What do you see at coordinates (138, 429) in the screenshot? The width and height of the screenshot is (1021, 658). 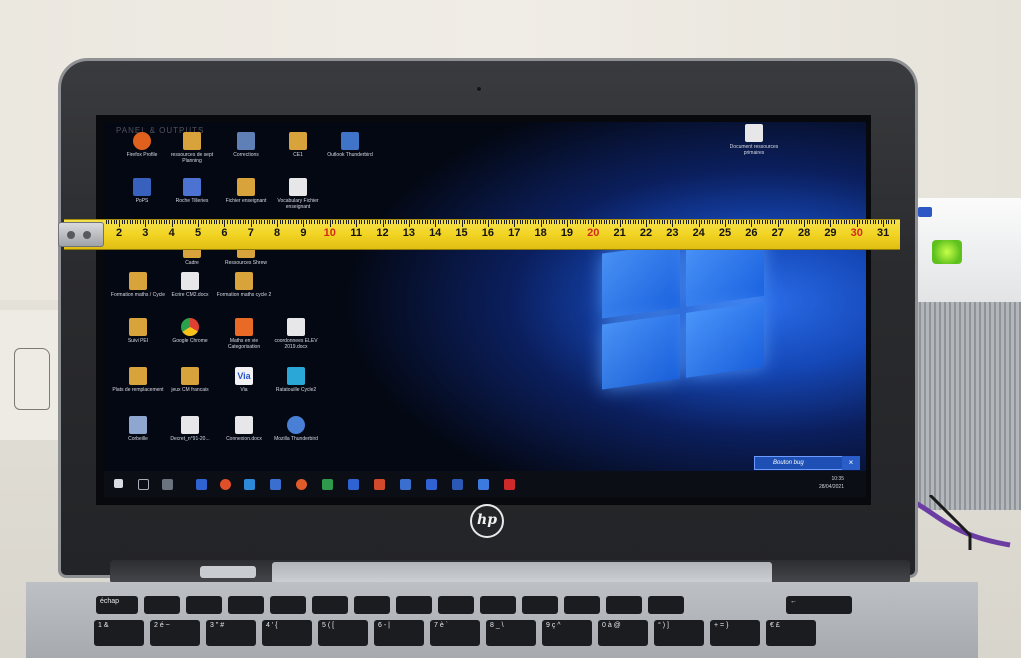 I see `desktop-icon: Corbeille` at bounding box center [138, 429].